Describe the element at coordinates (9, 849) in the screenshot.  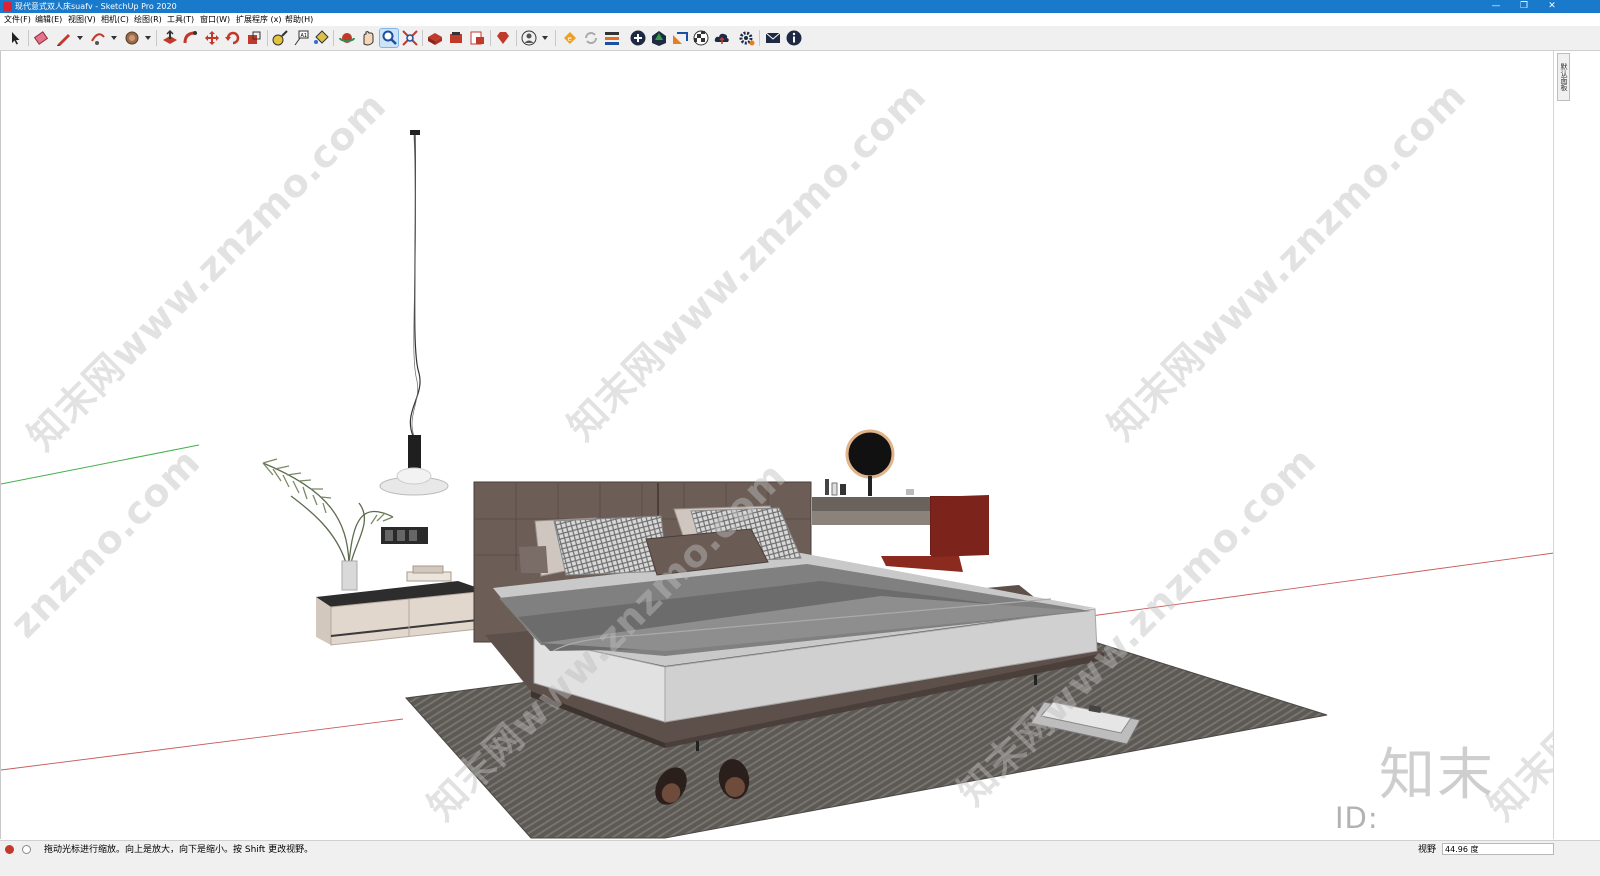
I see `geo-location-icon` at that location.